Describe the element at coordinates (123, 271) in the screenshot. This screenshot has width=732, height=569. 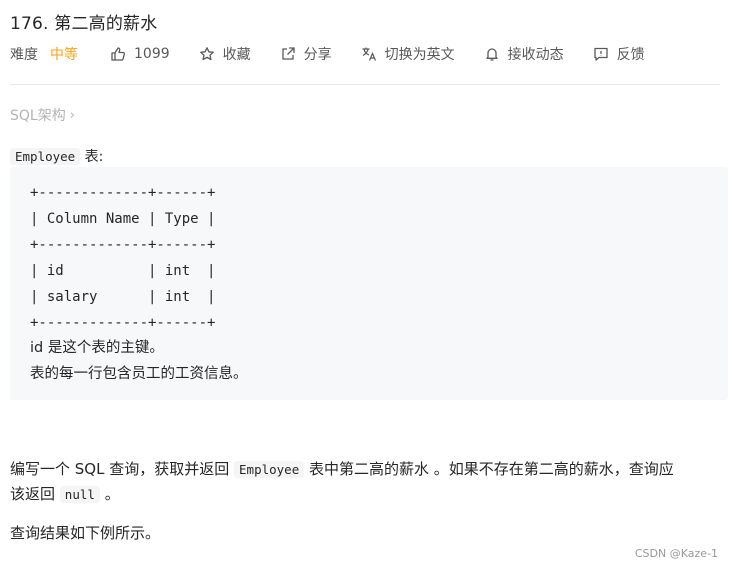
I see `schema-line: | id | int |` at that location.